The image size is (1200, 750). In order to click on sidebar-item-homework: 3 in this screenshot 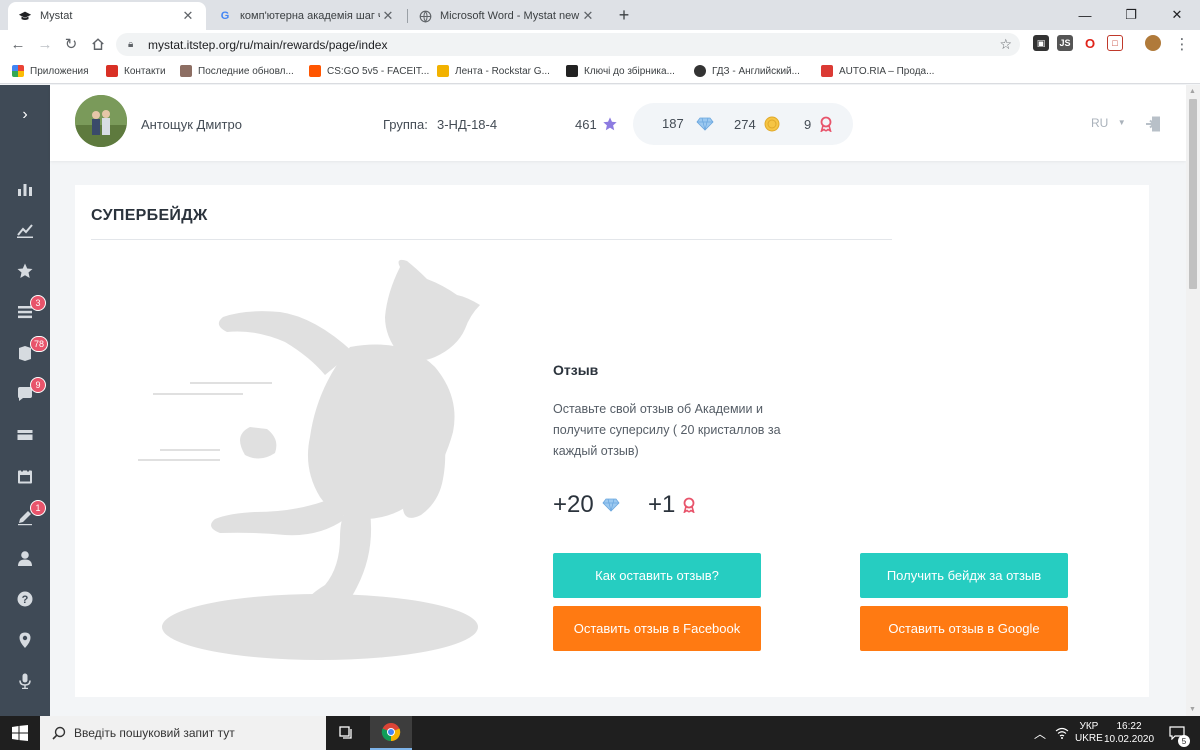, I will do `click(25, 312)`.